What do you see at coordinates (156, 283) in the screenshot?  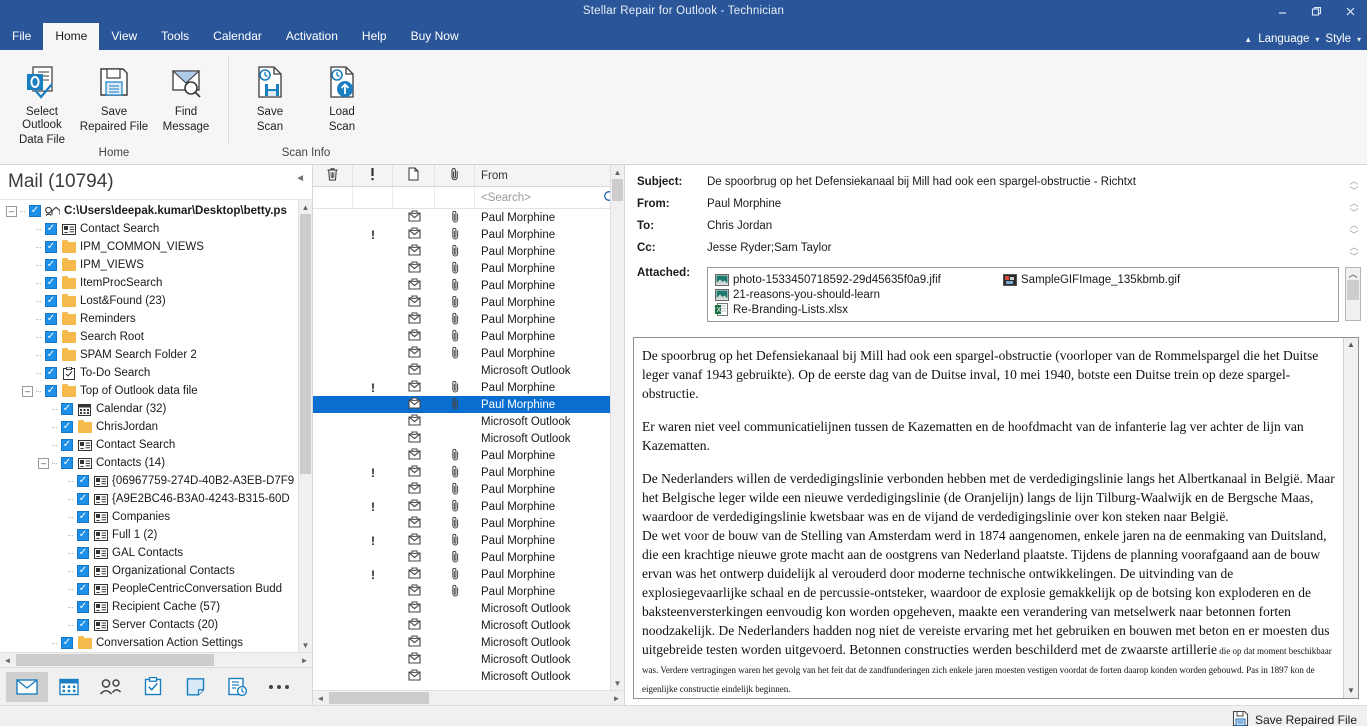 I see `tree-item: ··· ItemProcSearch` at bounding box center [156, 283].